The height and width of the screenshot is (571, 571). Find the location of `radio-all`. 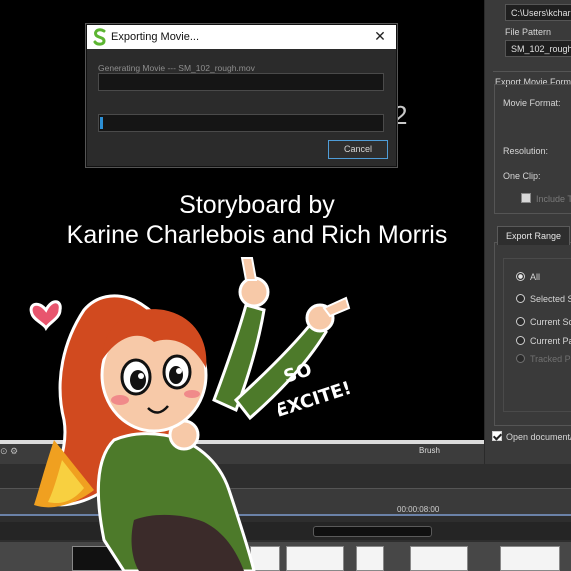

radio-all is located at coordinates (520, 276).